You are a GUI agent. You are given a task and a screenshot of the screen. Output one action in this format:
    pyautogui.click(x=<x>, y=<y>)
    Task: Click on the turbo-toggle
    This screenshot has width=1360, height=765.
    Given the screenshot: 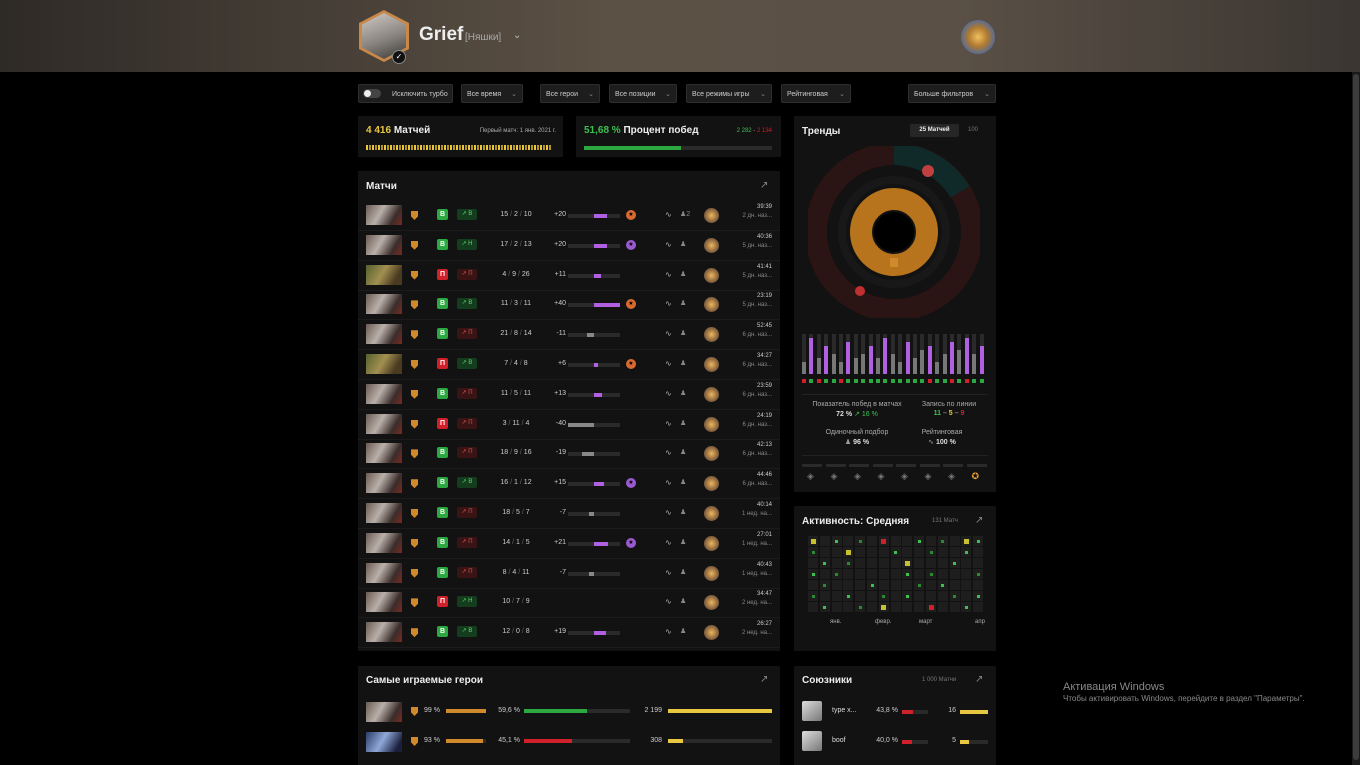 What is the action you would take?
    pyautogui.click(x=372, y=93)
    